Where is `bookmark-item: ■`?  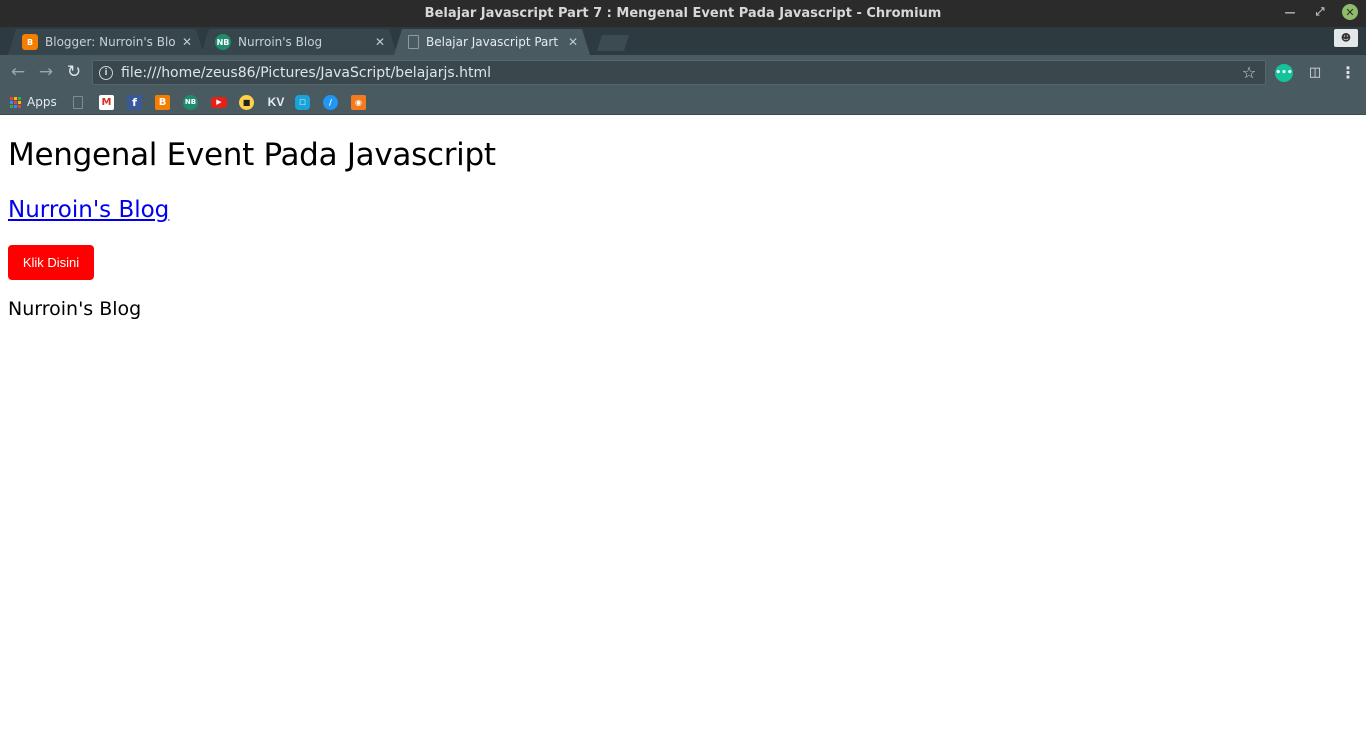
bookmark-item: ■ is located at coordinates (246, 102).